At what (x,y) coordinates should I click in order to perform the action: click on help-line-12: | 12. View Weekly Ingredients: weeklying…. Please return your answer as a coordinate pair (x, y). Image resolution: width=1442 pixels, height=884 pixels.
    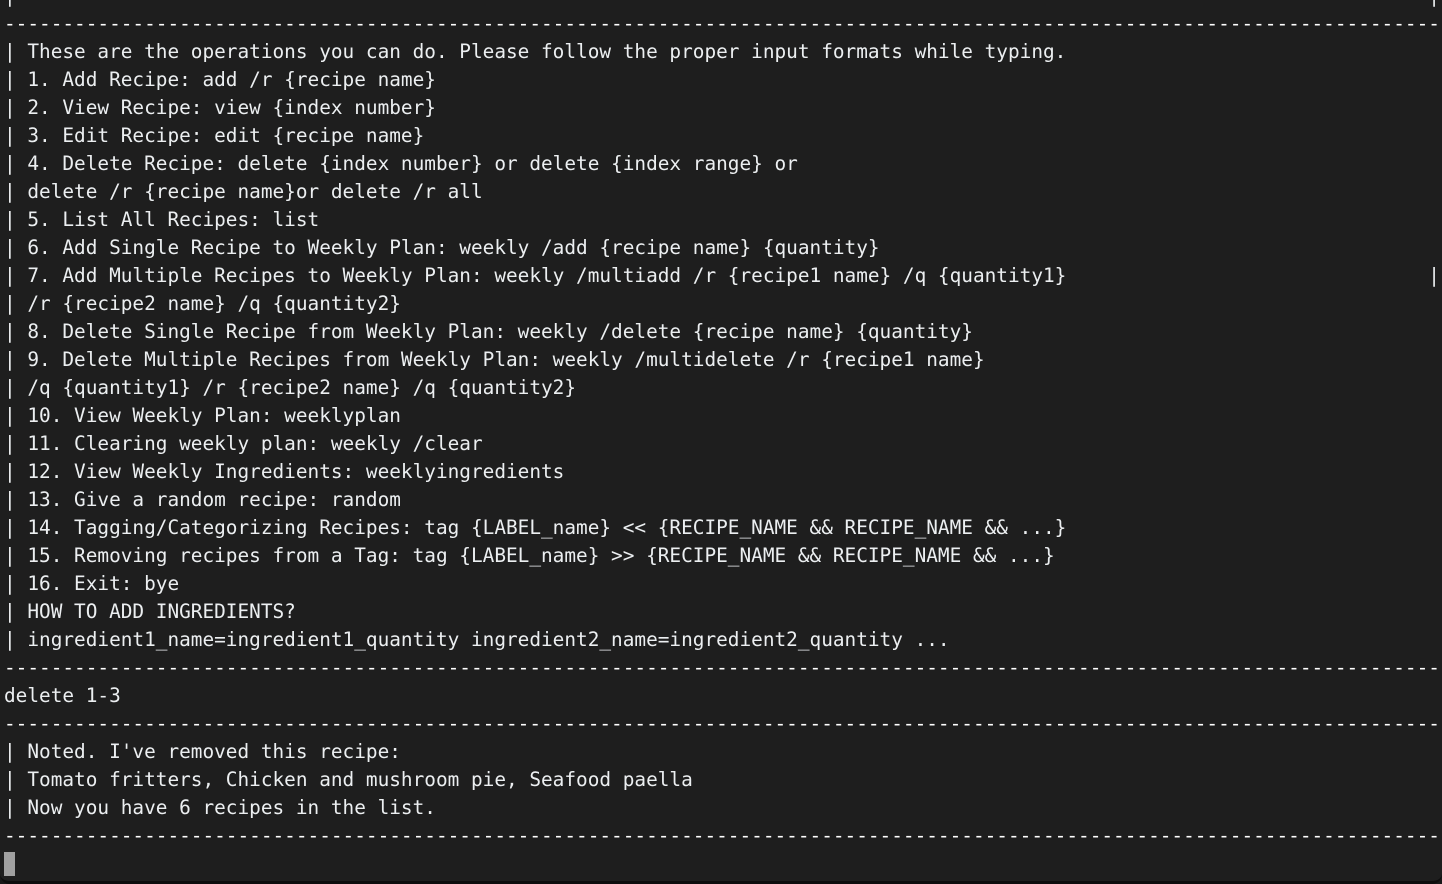
    Looking at the image, I should click on (723, 471).